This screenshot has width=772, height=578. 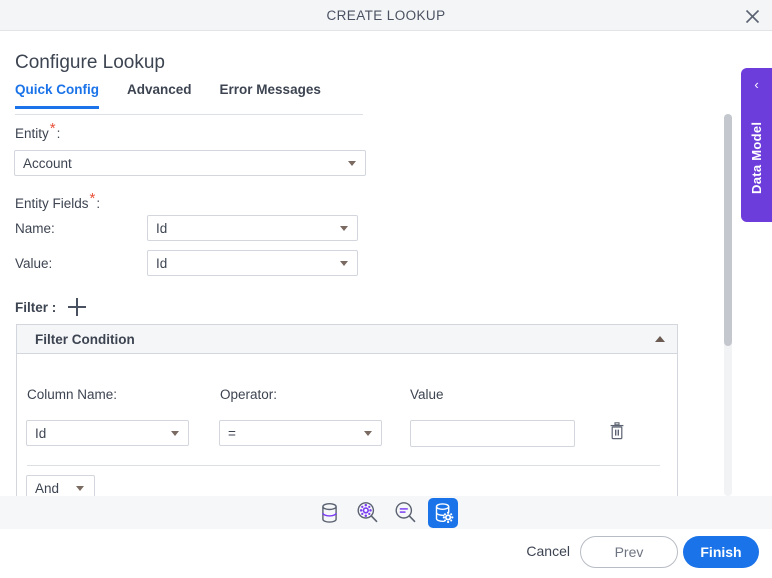 What do you see at coordinates (270, 95) in the screenshot?
I see `tab-error-messages: Error Messages` at bounding box center [270, 95].